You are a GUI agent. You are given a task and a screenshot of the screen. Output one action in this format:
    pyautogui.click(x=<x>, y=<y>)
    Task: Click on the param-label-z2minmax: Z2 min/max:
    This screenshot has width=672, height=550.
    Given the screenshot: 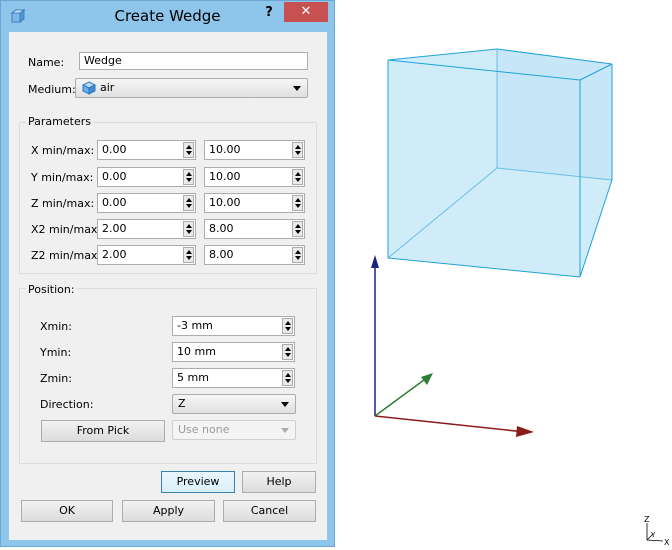 What is the action you would take?
    pyautogui.click(x=66, y=255)
    